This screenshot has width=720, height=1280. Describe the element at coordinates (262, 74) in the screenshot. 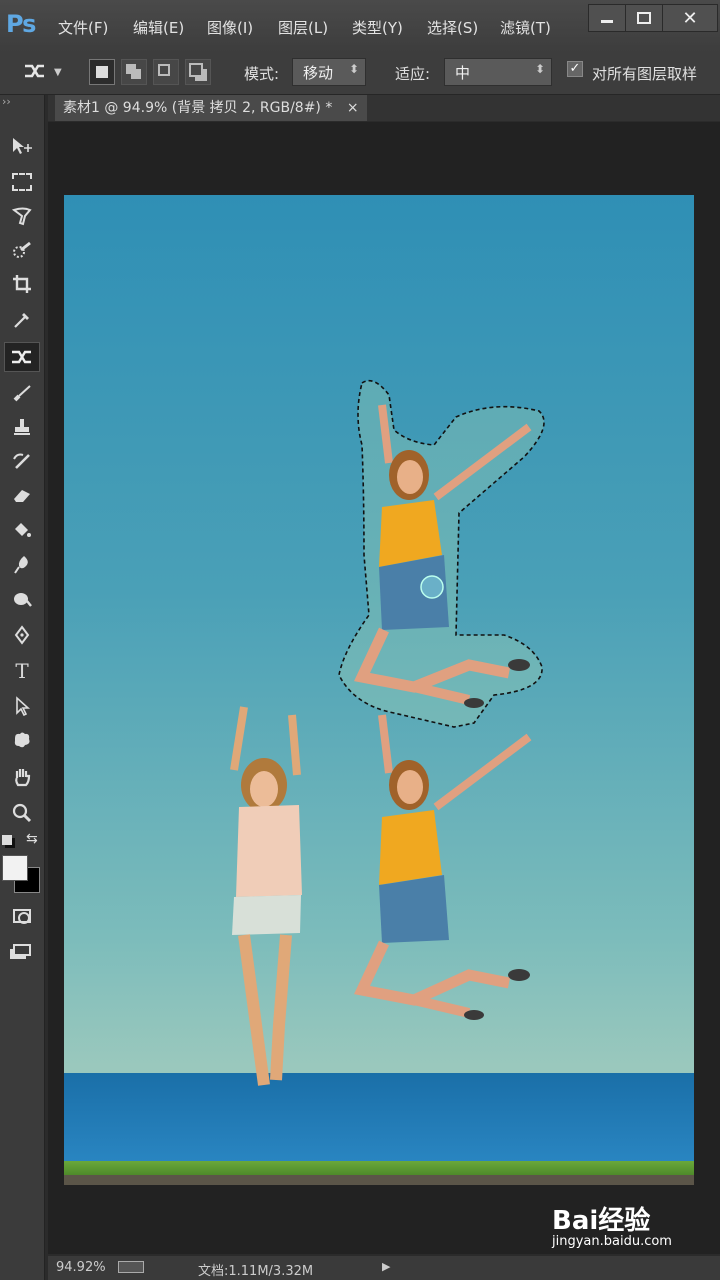

I see `mode-label: 模式:` at that location.